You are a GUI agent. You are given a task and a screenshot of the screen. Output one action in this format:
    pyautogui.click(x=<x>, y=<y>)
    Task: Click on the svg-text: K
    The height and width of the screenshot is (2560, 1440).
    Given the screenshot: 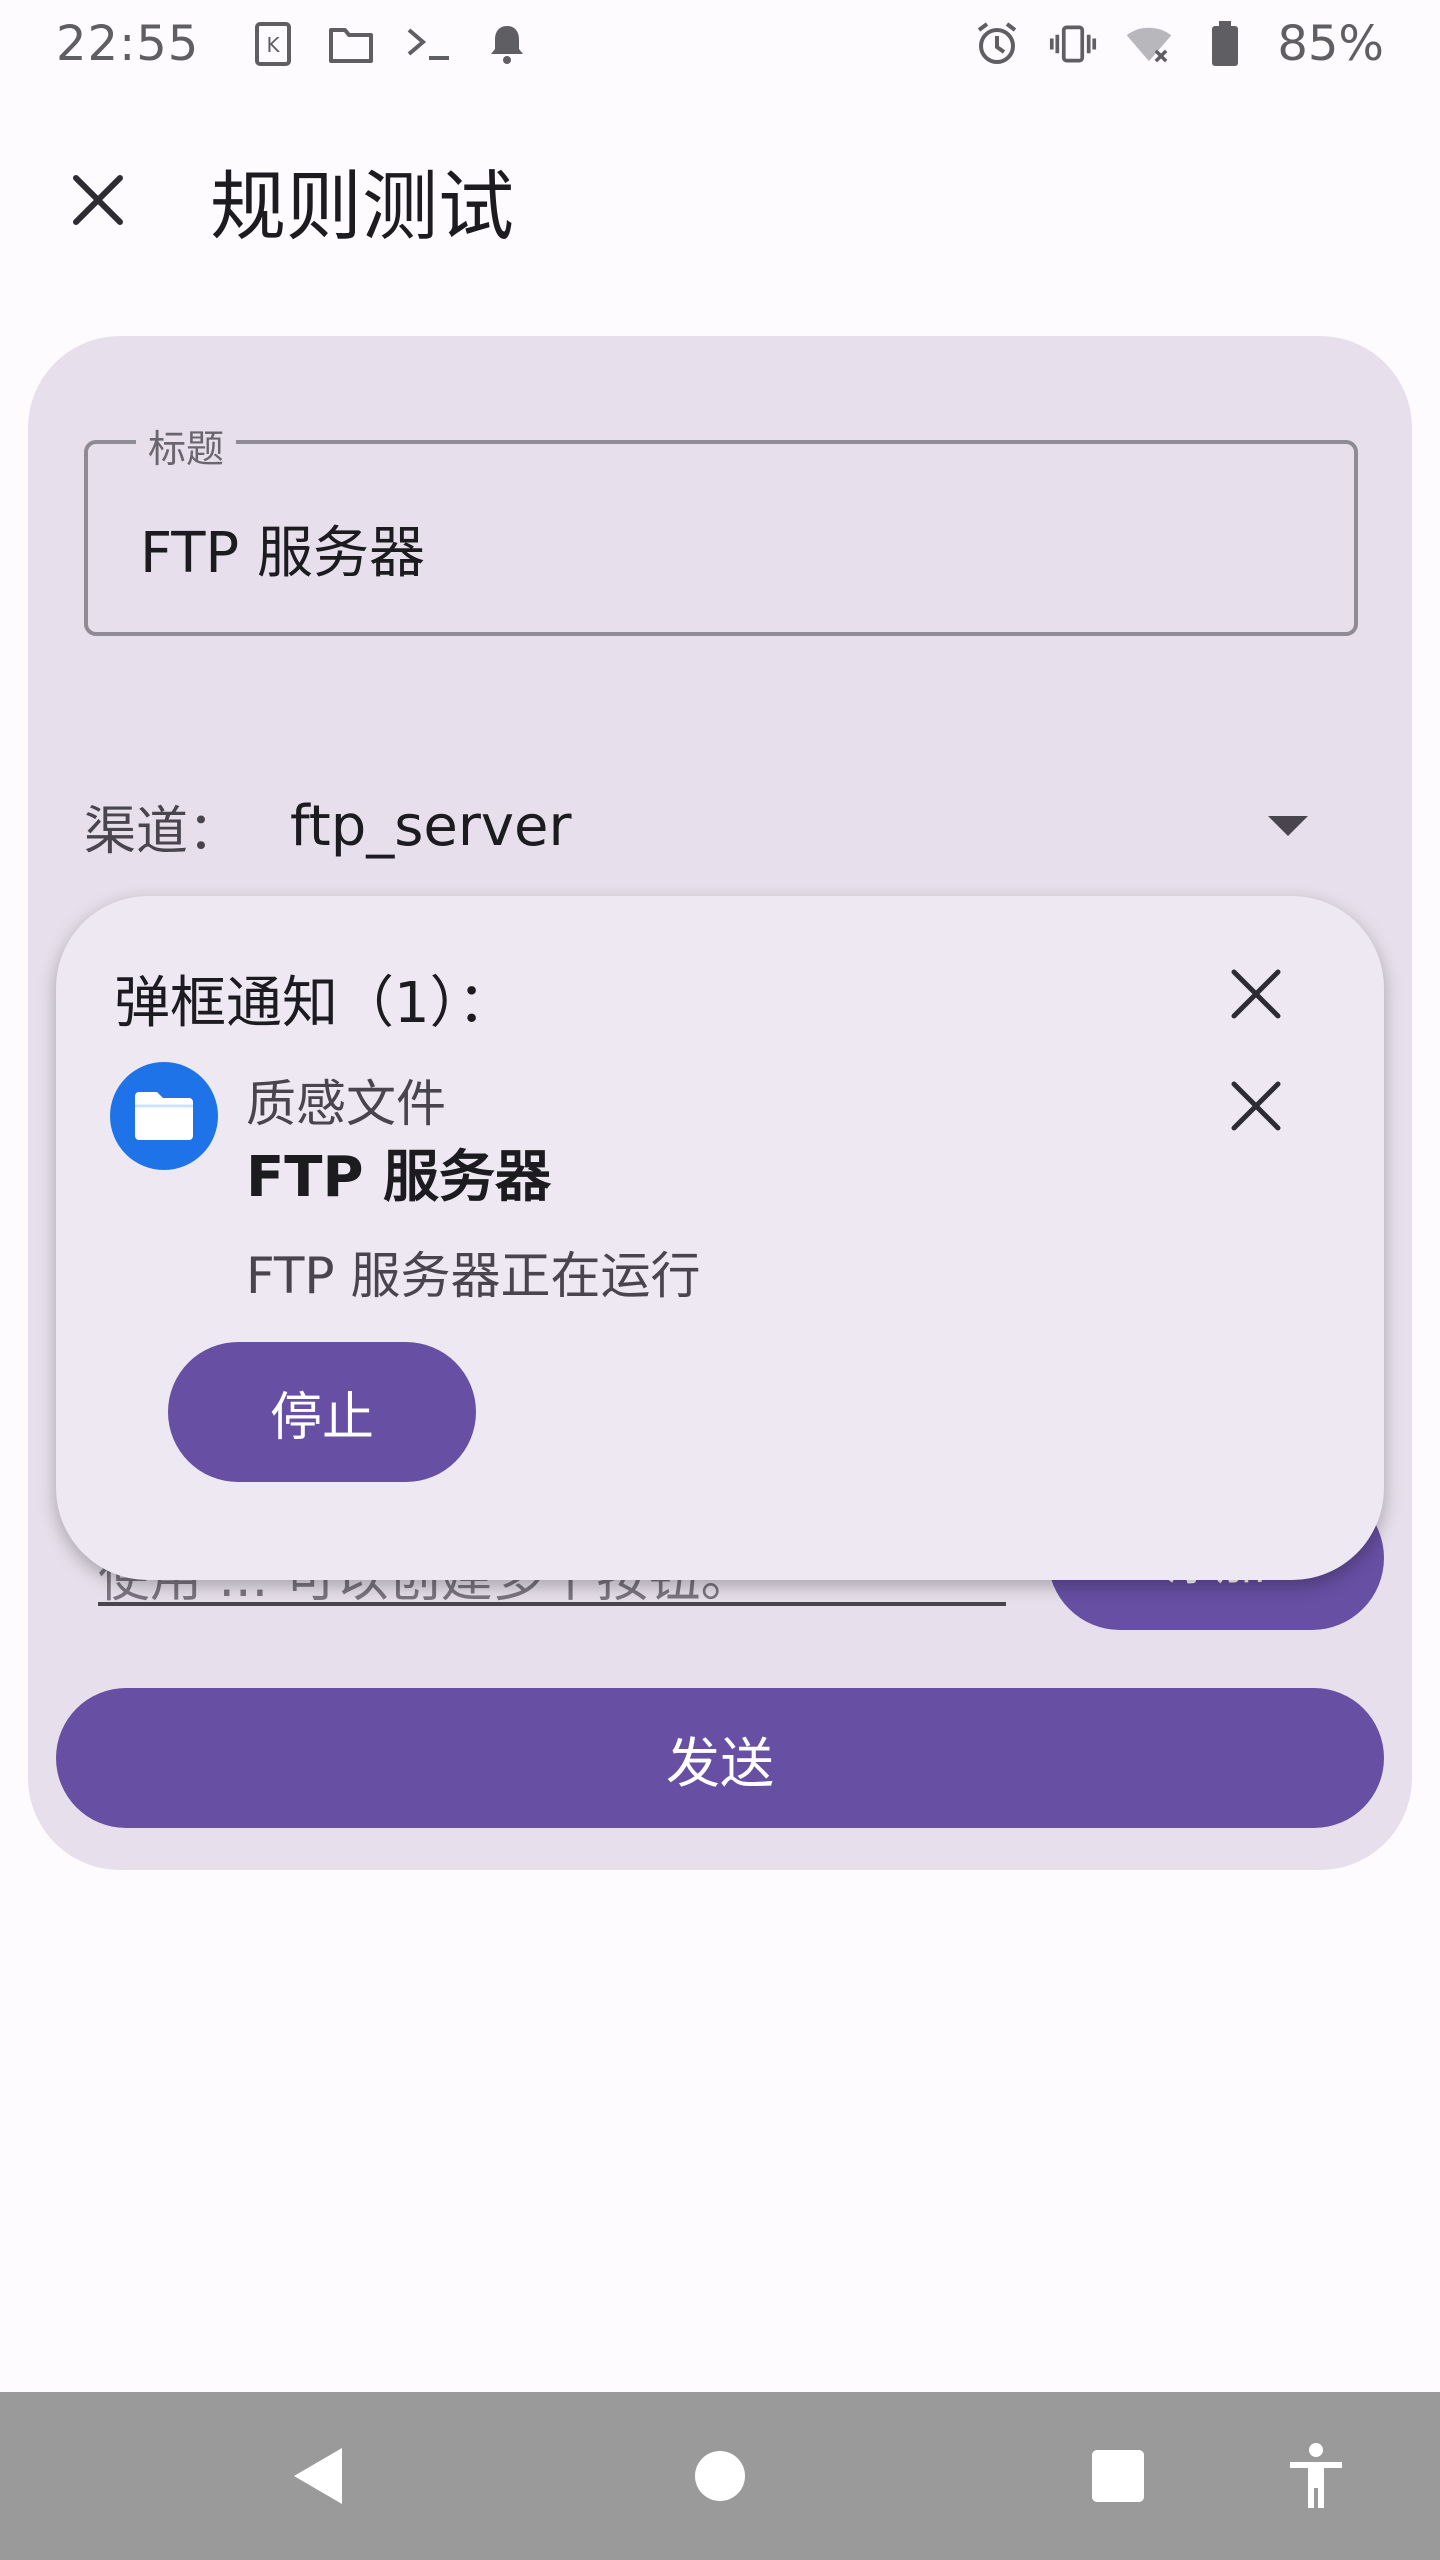 What is the action you would take?
    pyautogui.click(x=274, y=45)
    